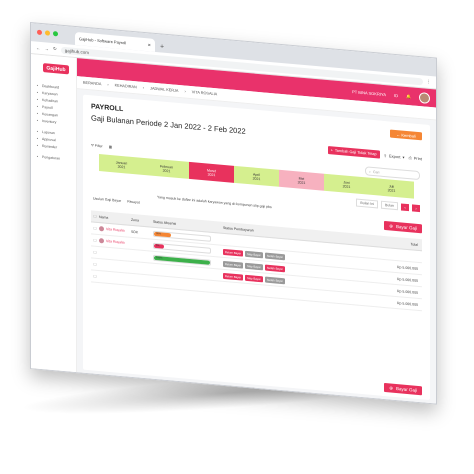 The height and width of the screenshot is (474, 474). Describe the element at coordinates (410, 157) in the screenshot. I see `print-icon: ⎙` at that location.